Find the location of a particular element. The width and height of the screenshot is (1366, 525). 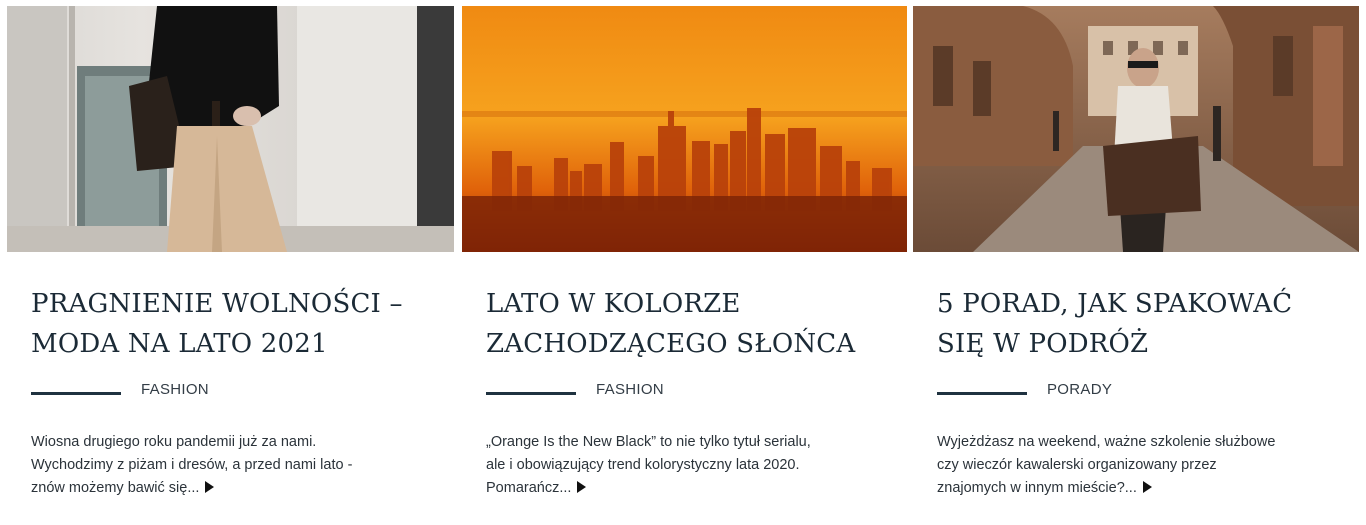

post-title-line: ZACHODZĄCEGO SŁOŃCA is located at coordinates (671, 344).